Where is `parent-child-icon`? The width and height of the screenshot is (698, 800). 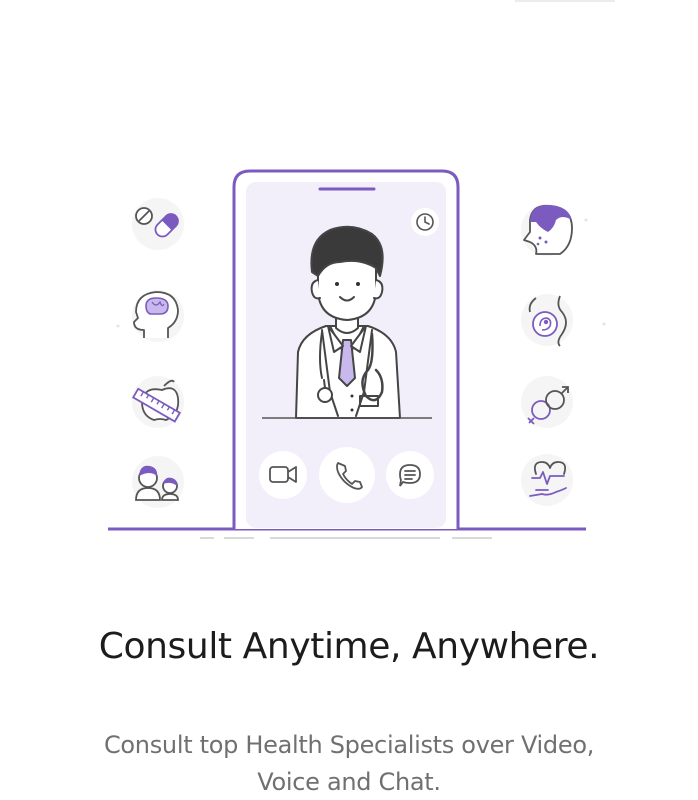
parent-child-icon is located at coordinates (158, 482).